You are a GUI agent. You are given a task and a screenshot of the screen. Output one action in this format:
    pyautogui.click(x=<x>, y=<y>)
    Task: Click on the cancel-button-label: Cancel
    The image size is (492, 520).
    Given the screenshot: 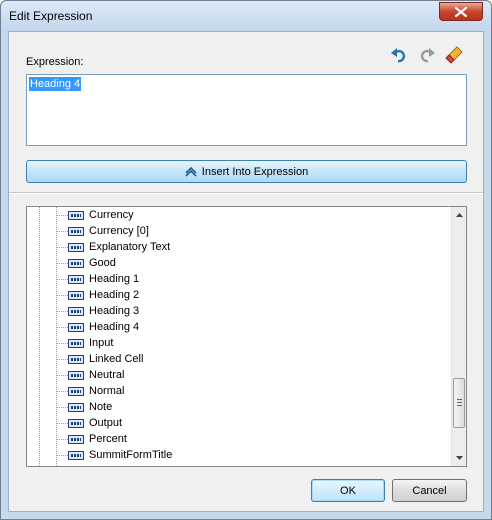 What is the action you would take?
    pyautogui.click(x=429, y=490)
    